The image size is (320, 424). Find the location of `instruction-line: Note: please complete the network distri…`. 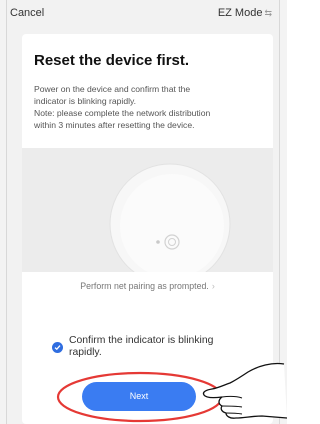

instruction-line: Note: please complete the network distri… is located at coordinates (122, 113).